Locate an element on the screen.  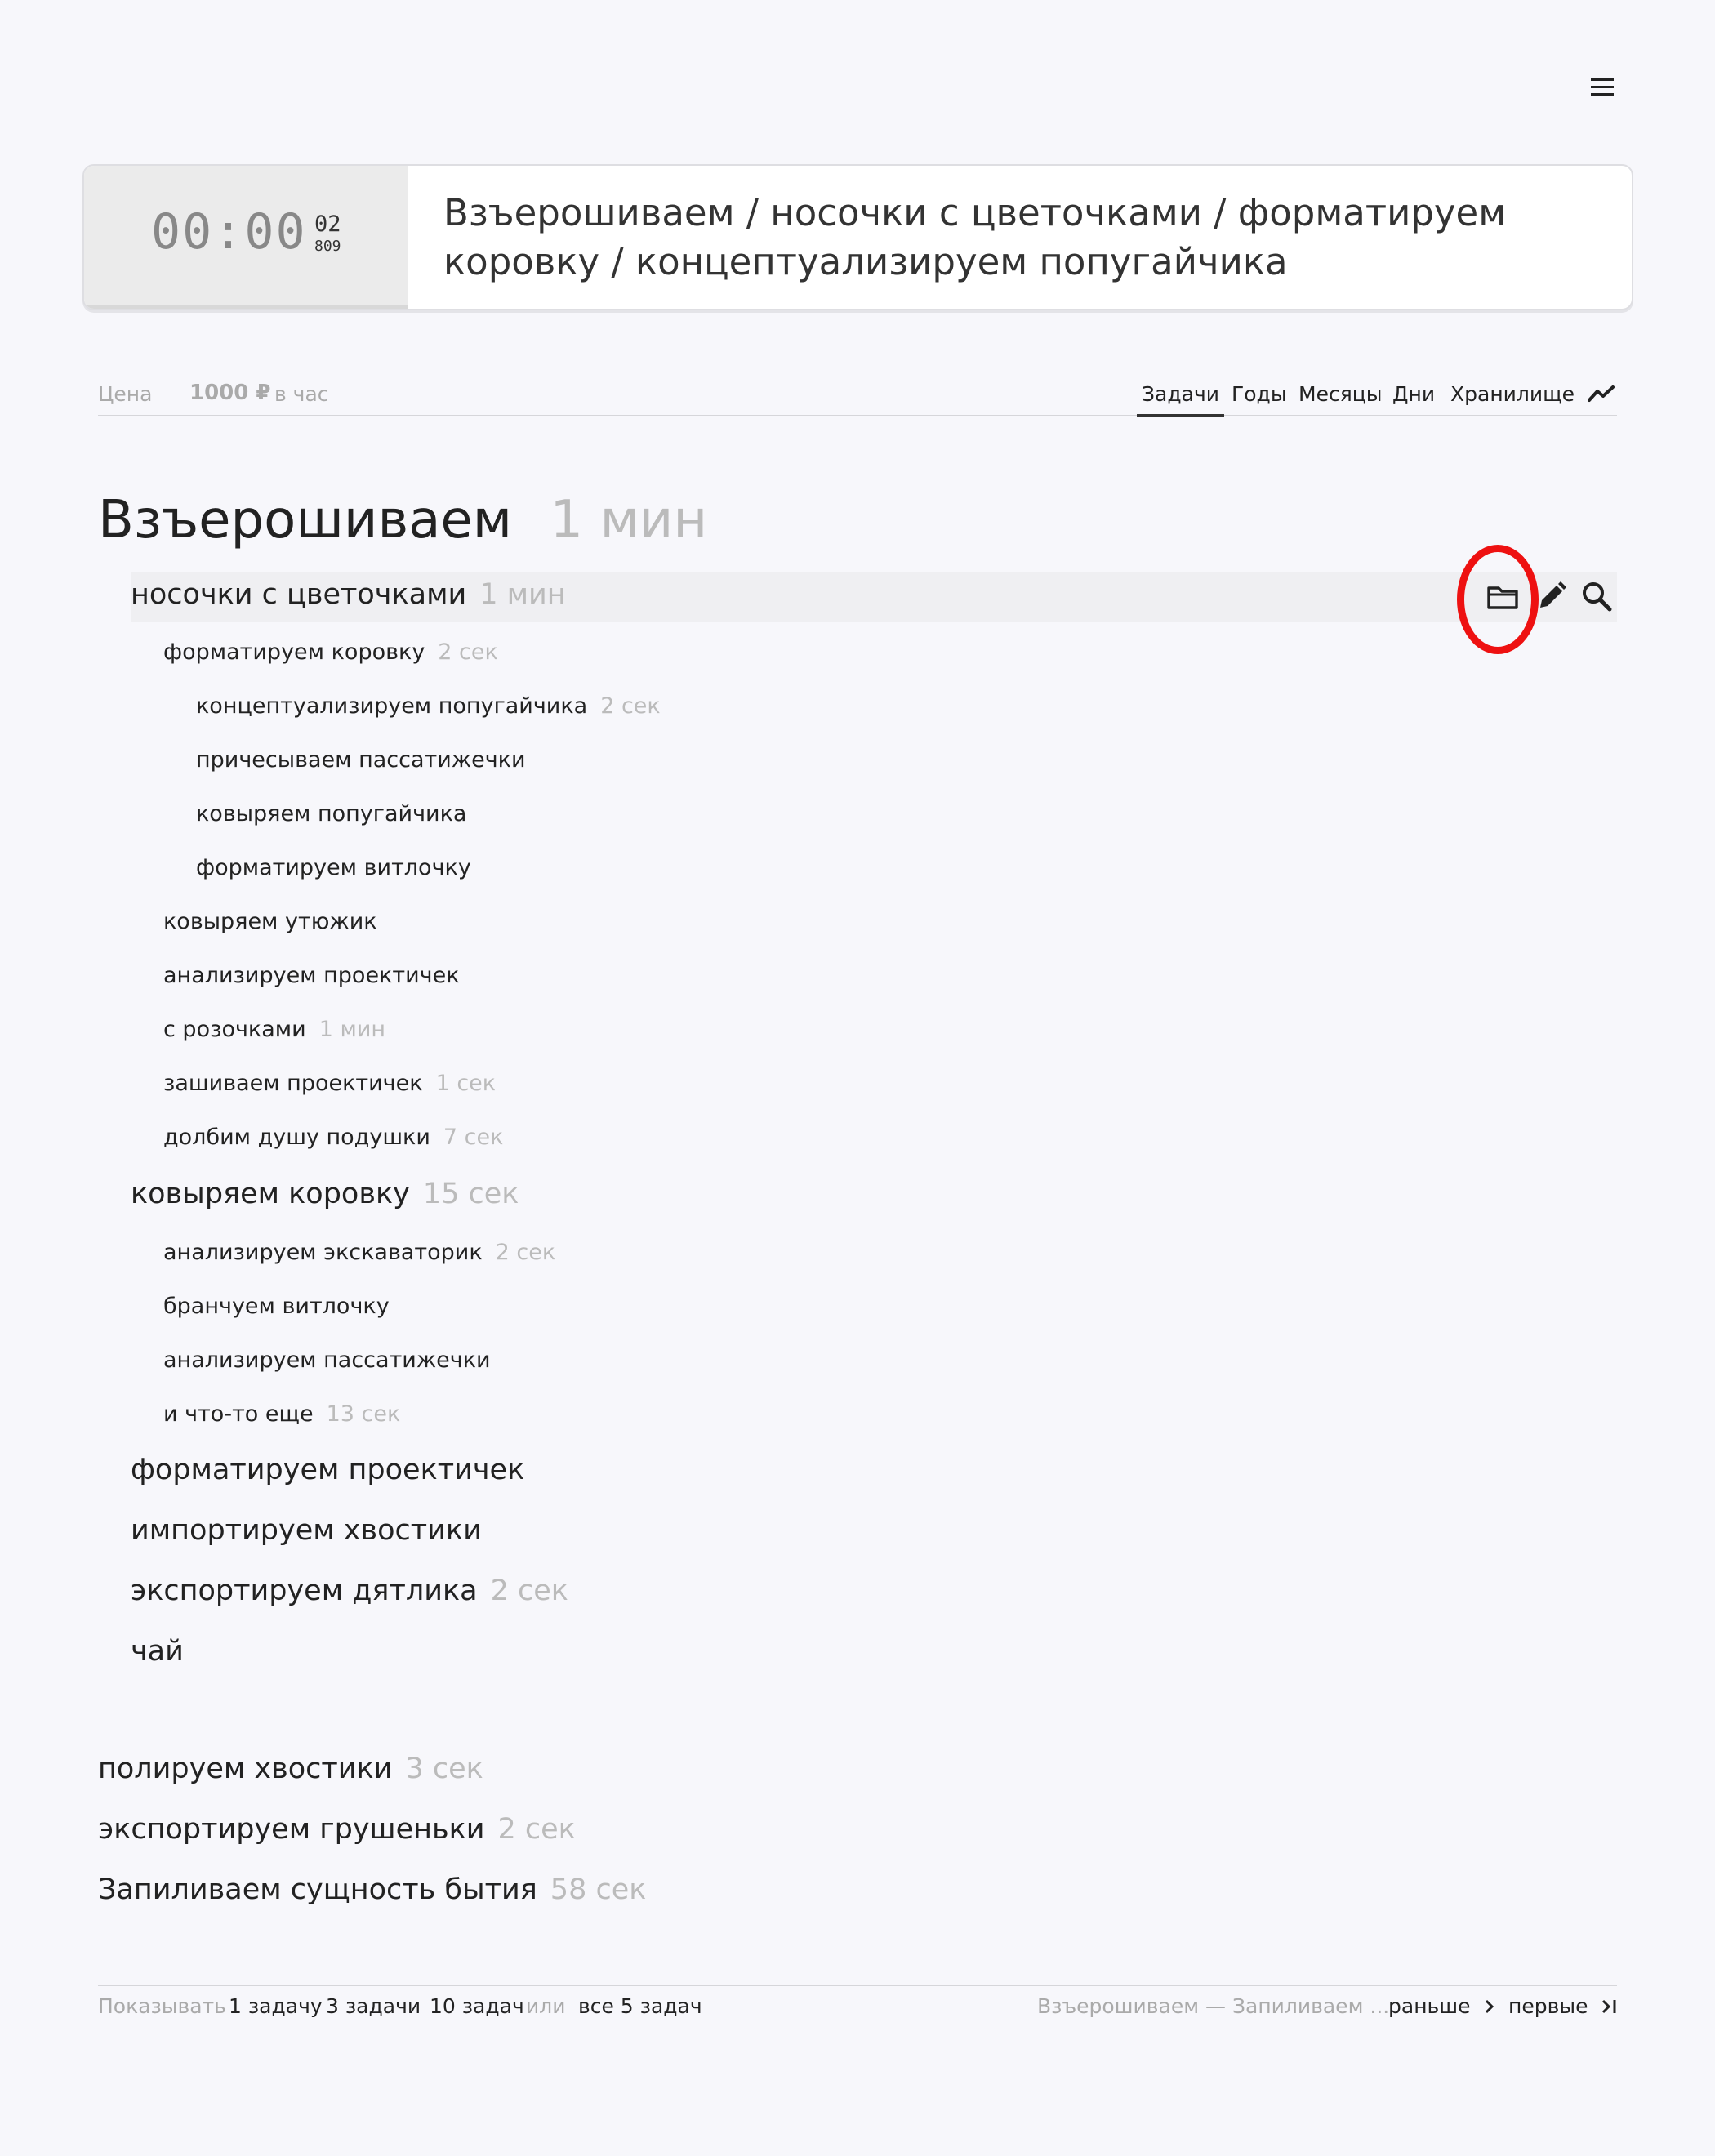
task-row: форматируем коровку 2 сек is located at coordinates (330, 652).